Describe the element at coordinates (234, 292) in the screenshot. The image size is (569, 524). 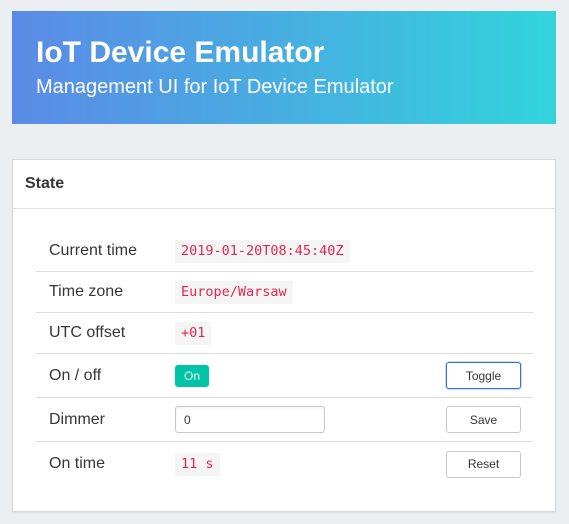
I see `time-zone-value: Europe/Warsaw` at that location.